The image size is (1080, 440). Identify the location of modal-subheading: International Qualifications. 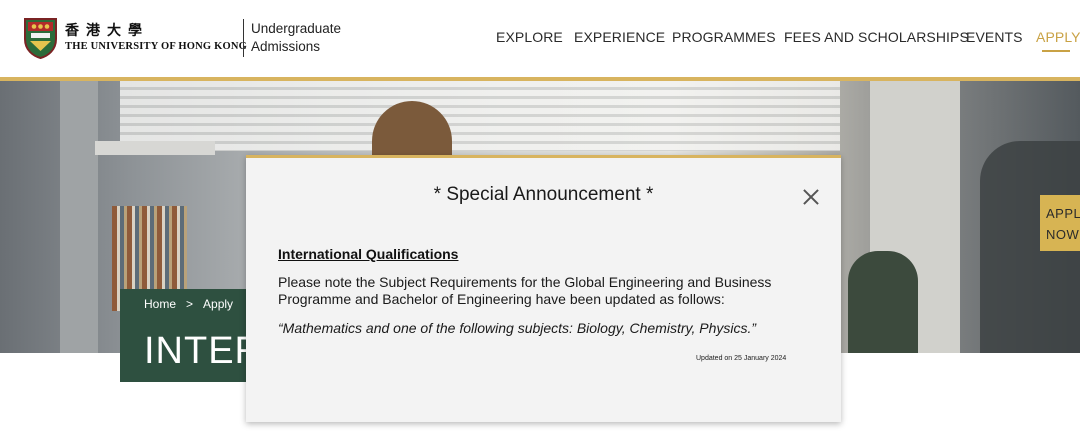
(368, 254).